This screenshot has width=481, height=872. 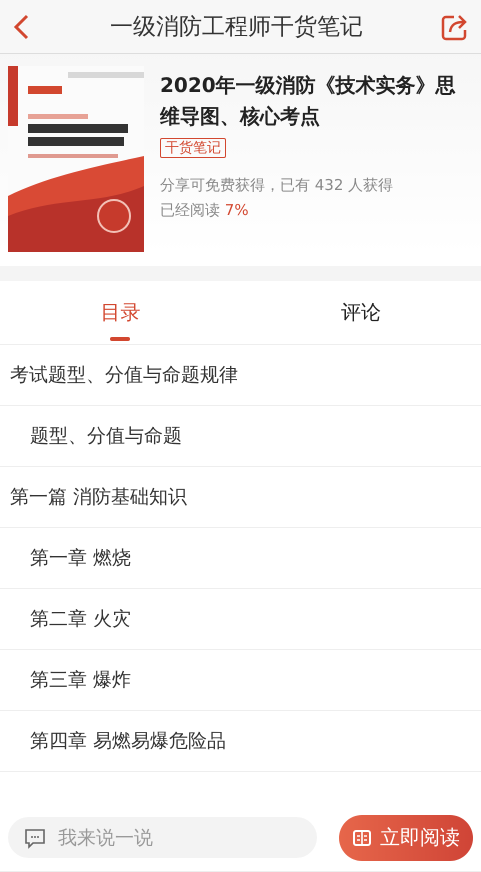 What do you see at coordinates (455, 26) in the screenshot?
I see `share-icon` at bounding box center [455, 26].